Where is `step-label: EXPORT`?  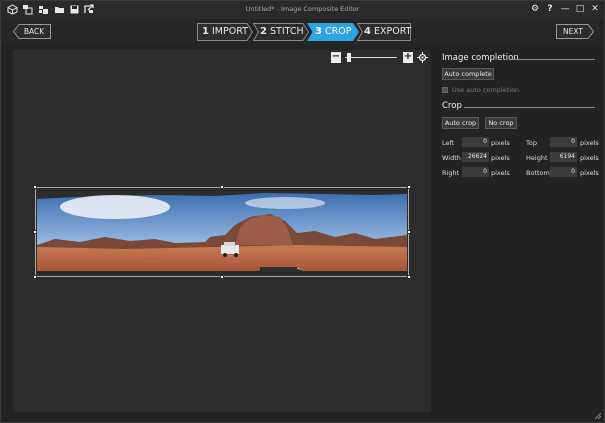
step-label: EXPORT is located at coordinates (393, 31).